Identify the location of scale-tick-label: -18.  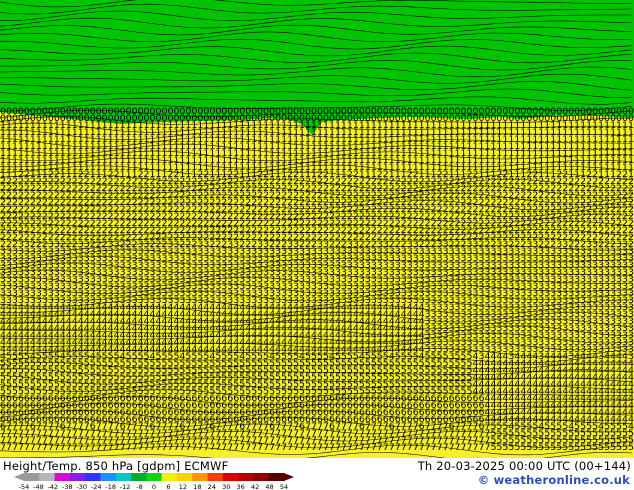
(110, 486).